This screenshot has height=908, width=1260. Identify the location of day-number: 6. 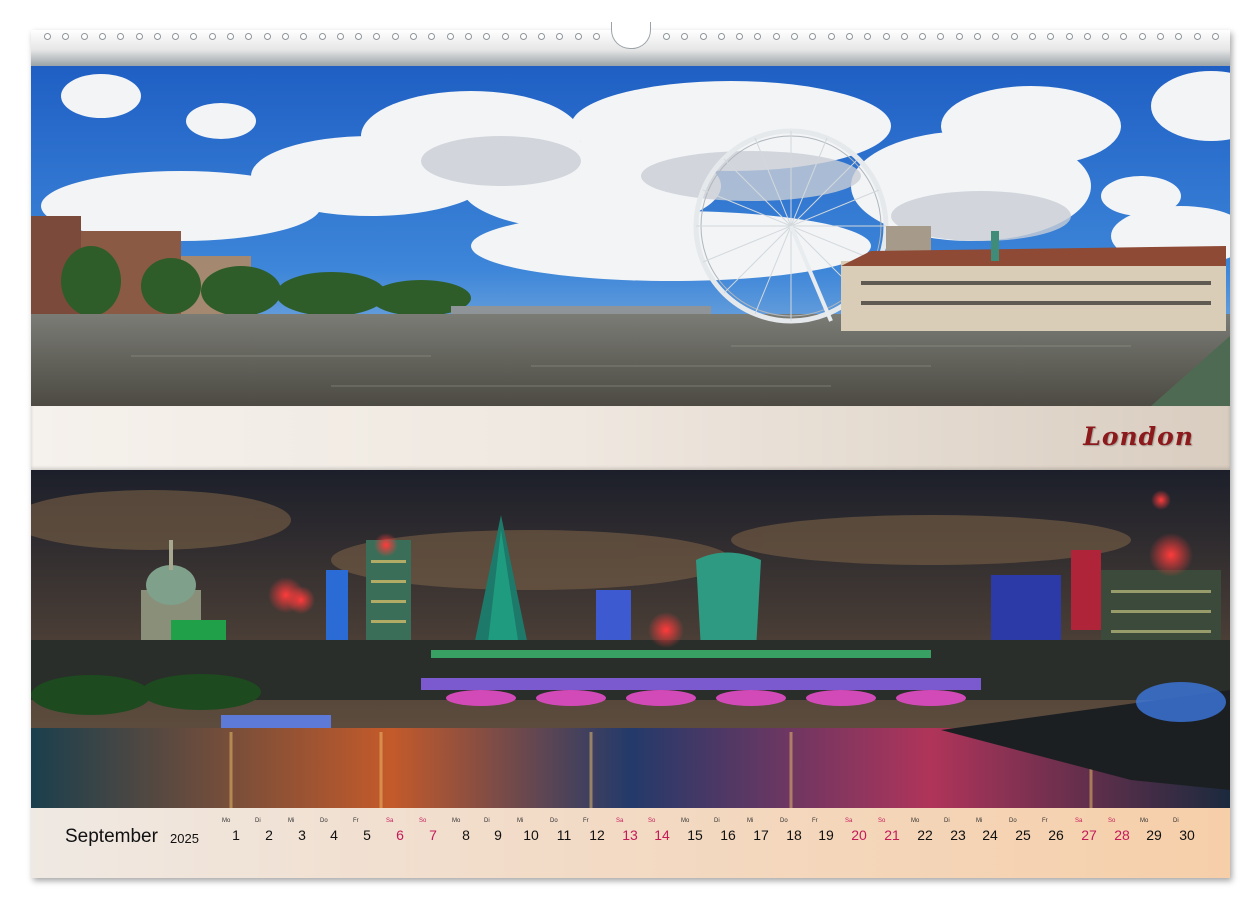
(400, 835).